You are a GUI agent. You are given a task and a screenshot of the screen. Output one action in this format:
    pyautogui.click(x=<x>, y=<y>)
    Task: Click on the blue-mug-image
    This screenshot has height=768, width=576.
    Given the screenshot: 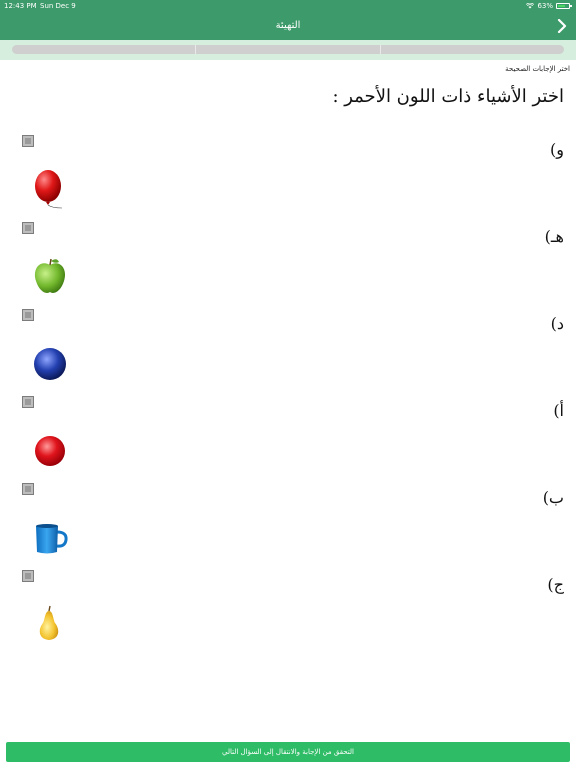 What is the action you would take?
    pyautogui.click(x=52, y=539)
    